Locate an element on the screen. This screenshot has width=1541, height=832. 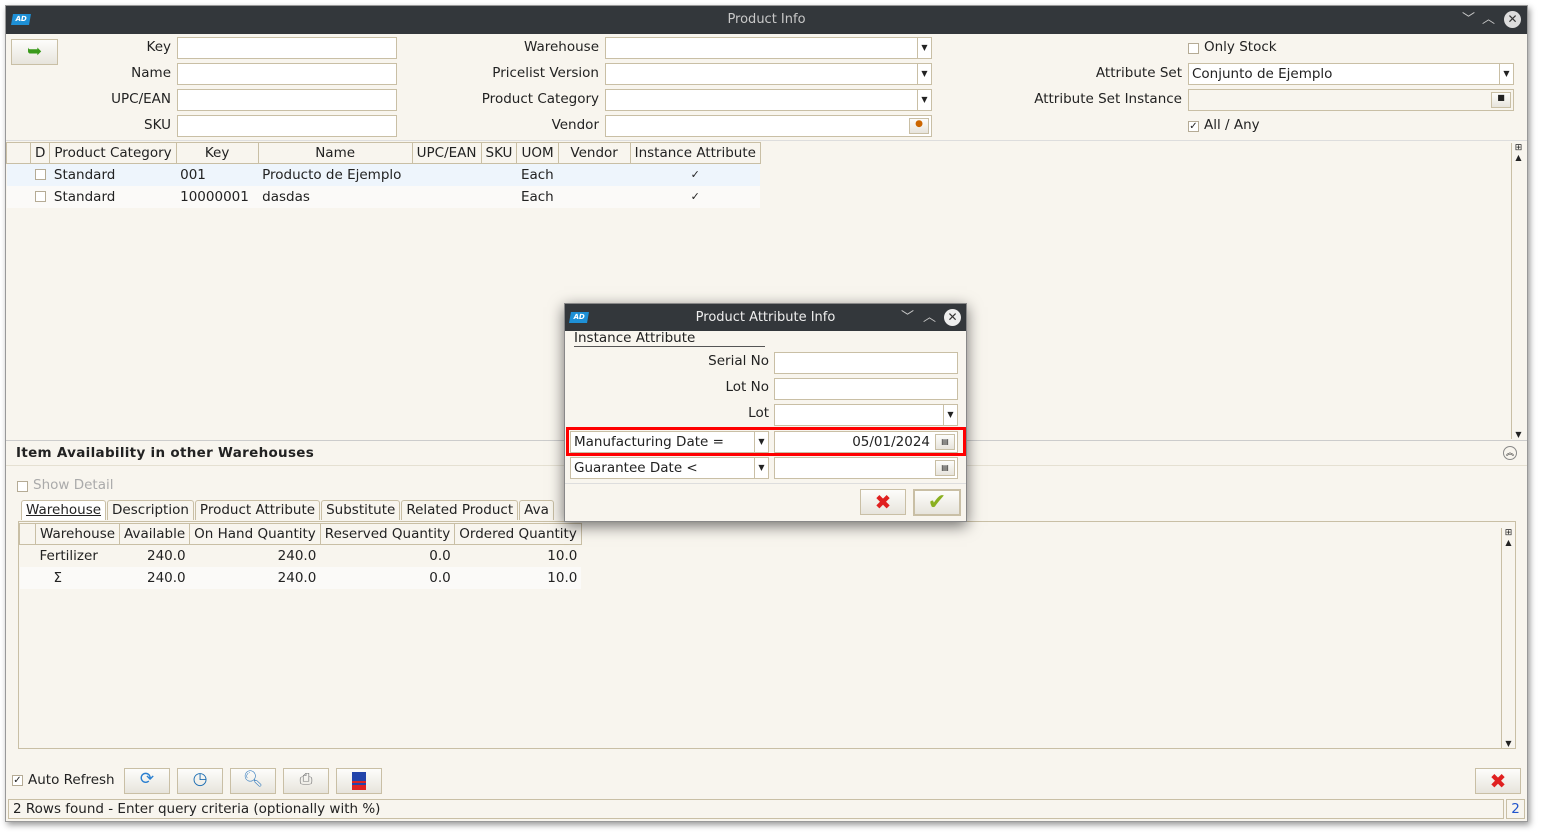
category-label: Product Category is located at coordinates (540, 99).